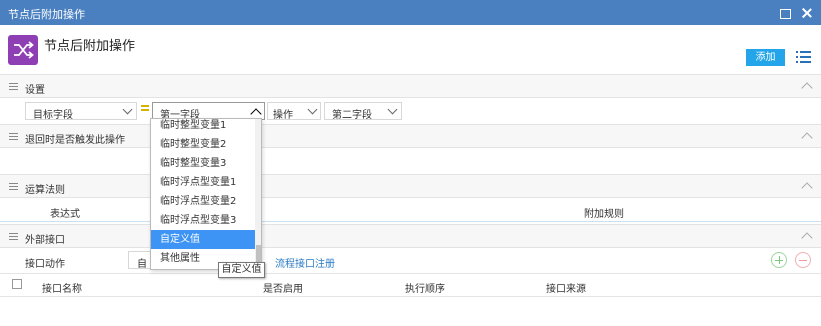  I want to click on equals-icon, so click(145, 108).